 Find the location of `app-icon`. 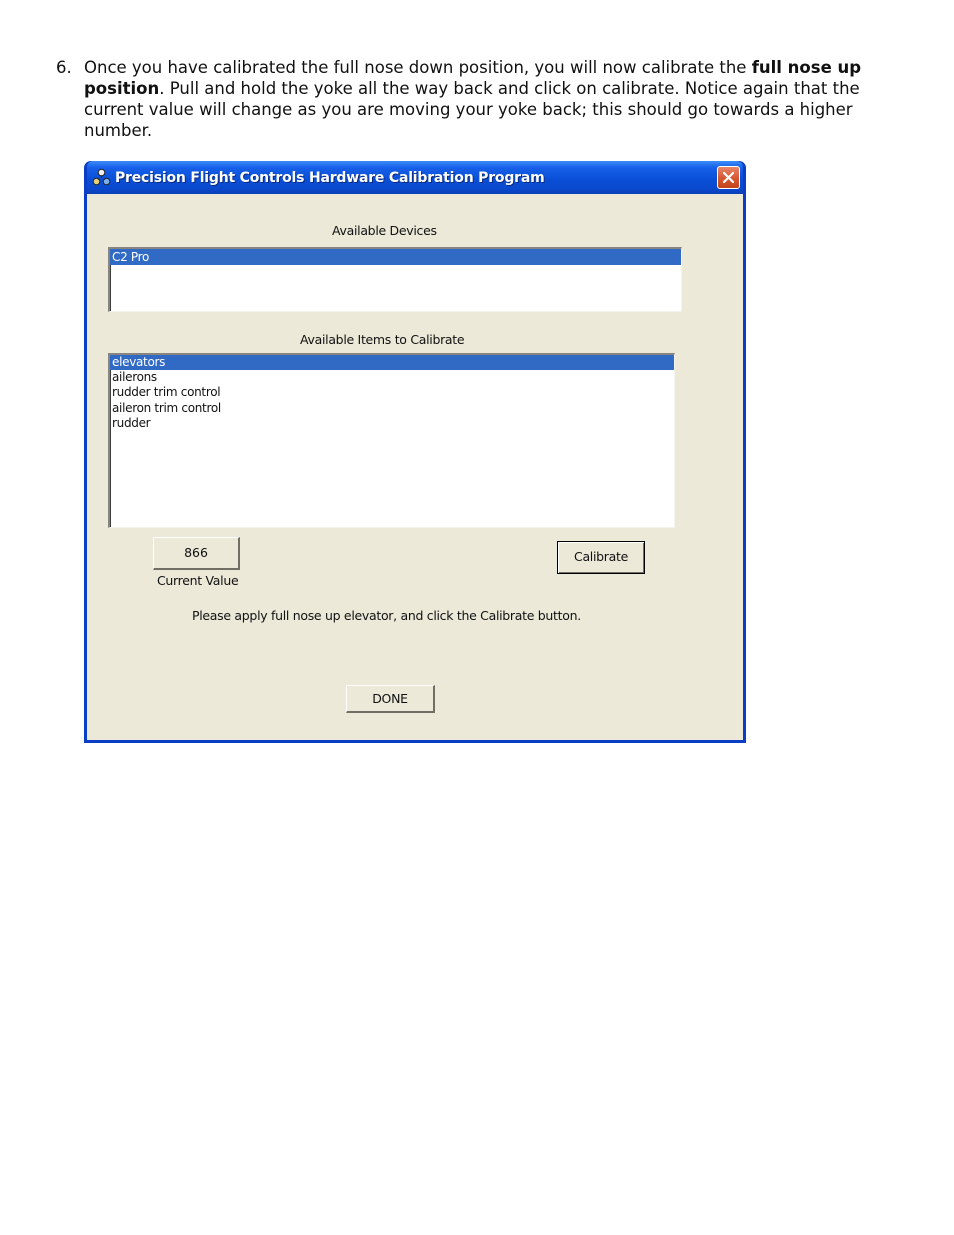

app-icon is located at coordinates (101, 177).